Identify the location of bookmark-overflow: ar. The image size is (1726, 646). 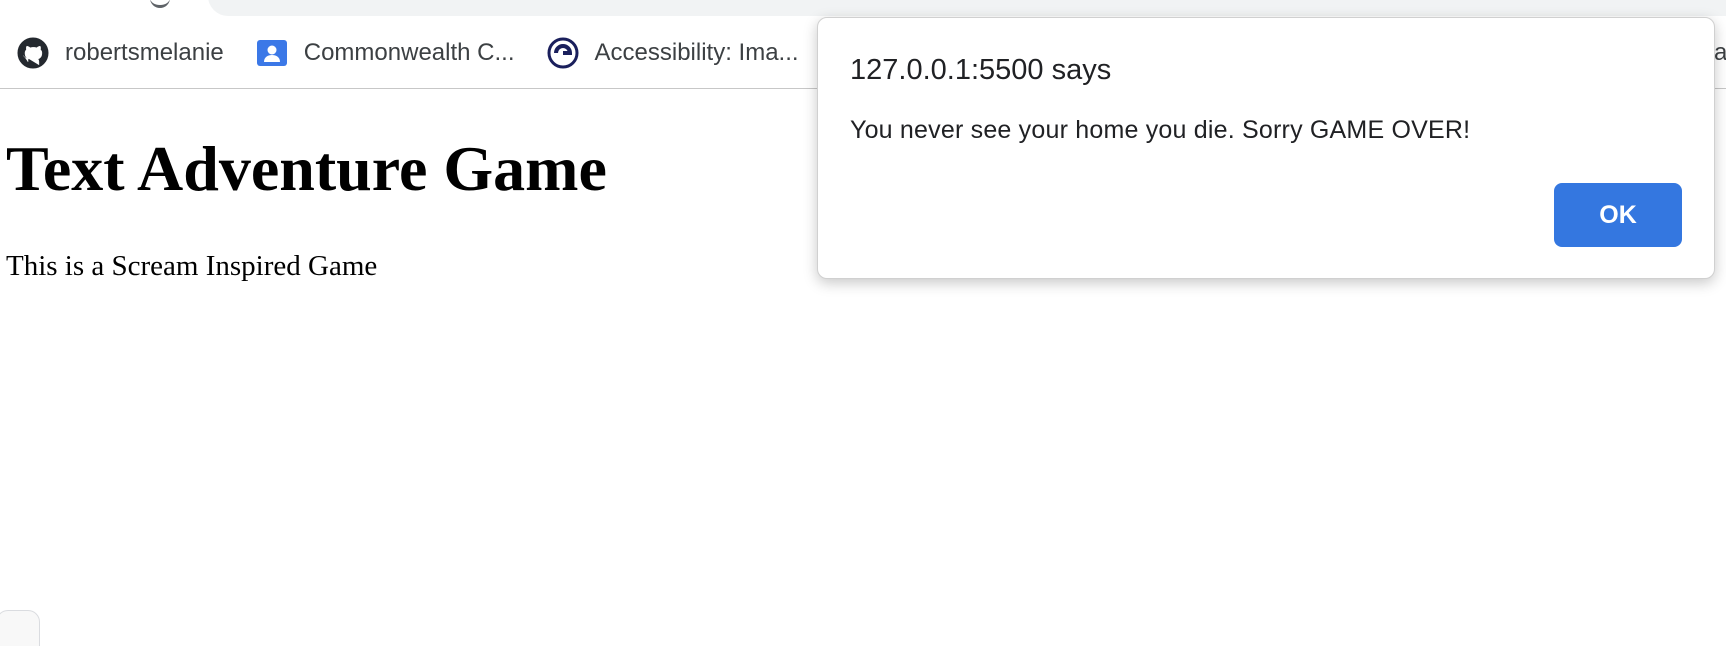
(1720, 53).